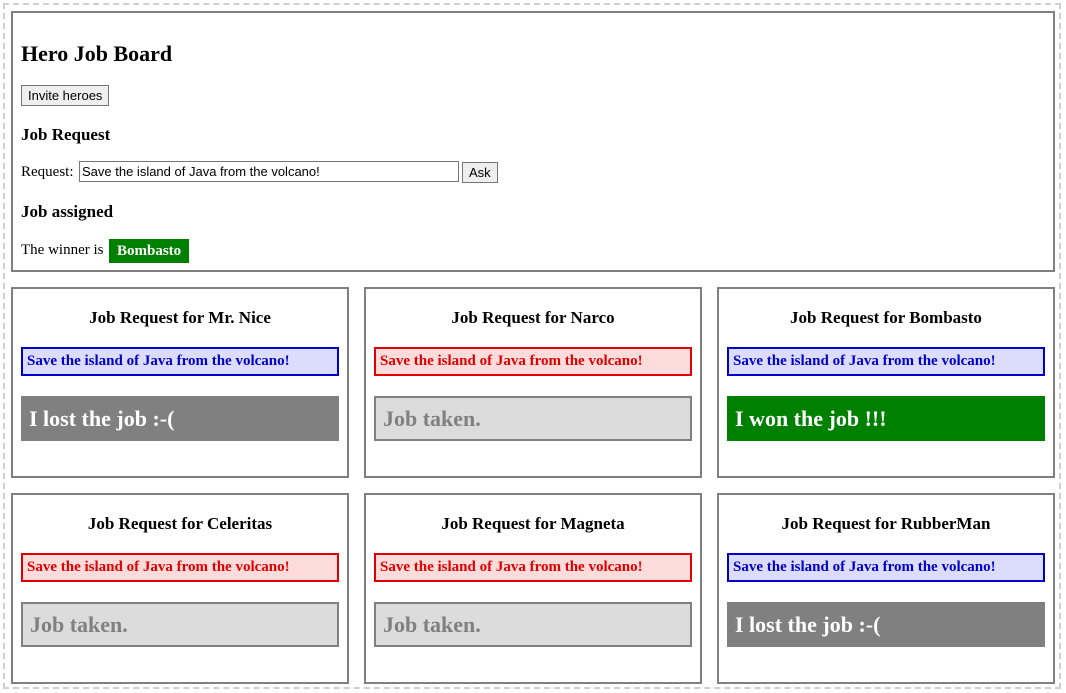 The image size is (1066, 693). What do you see at coordinates (66, 134) in the screenshot?
I see `job-request-heading: Job Request` at bounding box center [66, 134].